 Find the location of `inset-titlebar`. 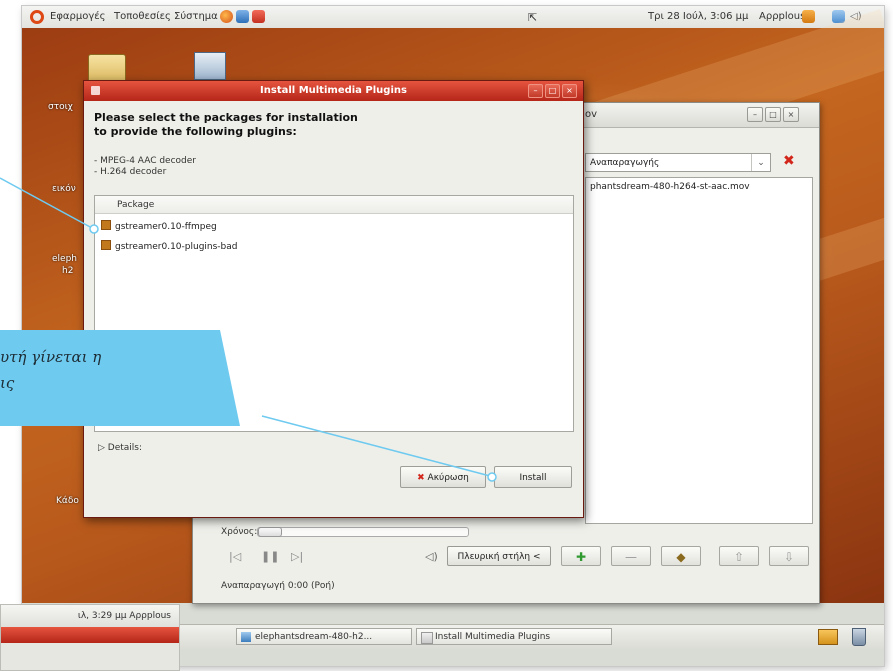

inset-titlebar is located at coordinates (90, 635).